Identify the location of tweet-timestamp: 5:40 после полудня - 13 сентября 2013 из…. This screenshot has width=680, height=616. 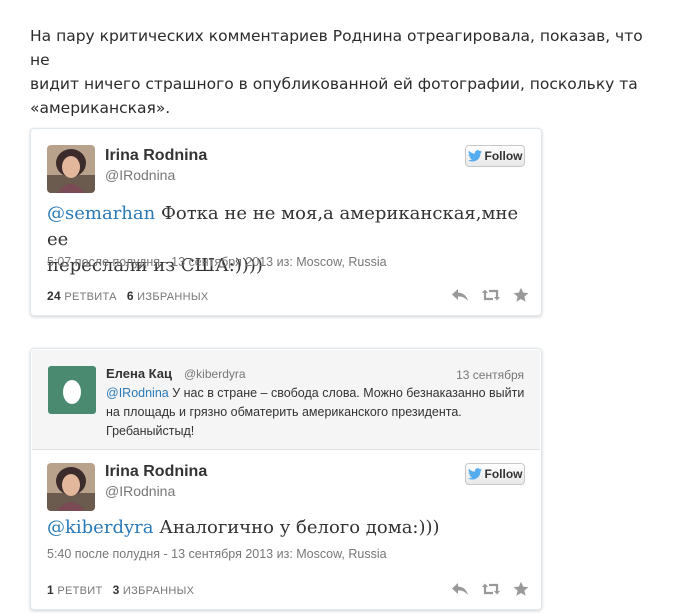
(217, 554).